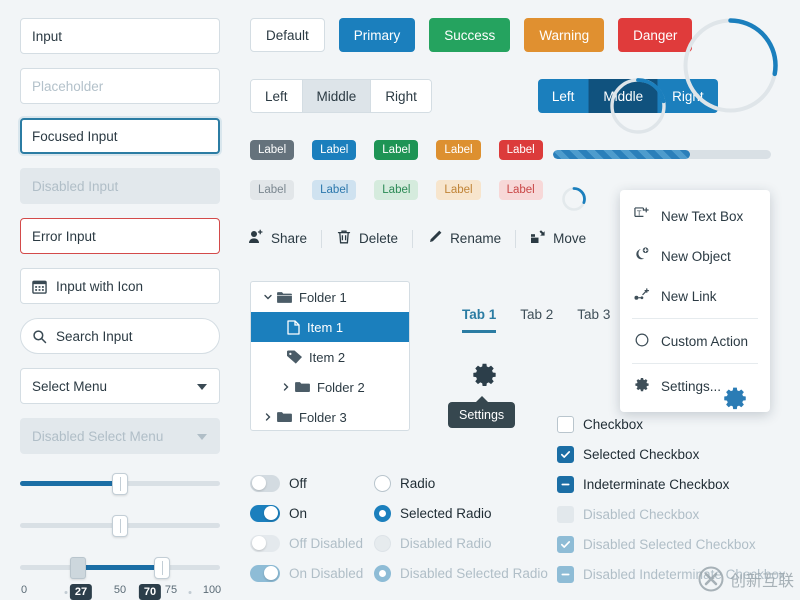 This screenshot has width=800, height=600. What do you see at coordinates (330, 416) in the screenshot?
I see `tree-row-folder-3: Folder 3` at bounding box center [330, 416].